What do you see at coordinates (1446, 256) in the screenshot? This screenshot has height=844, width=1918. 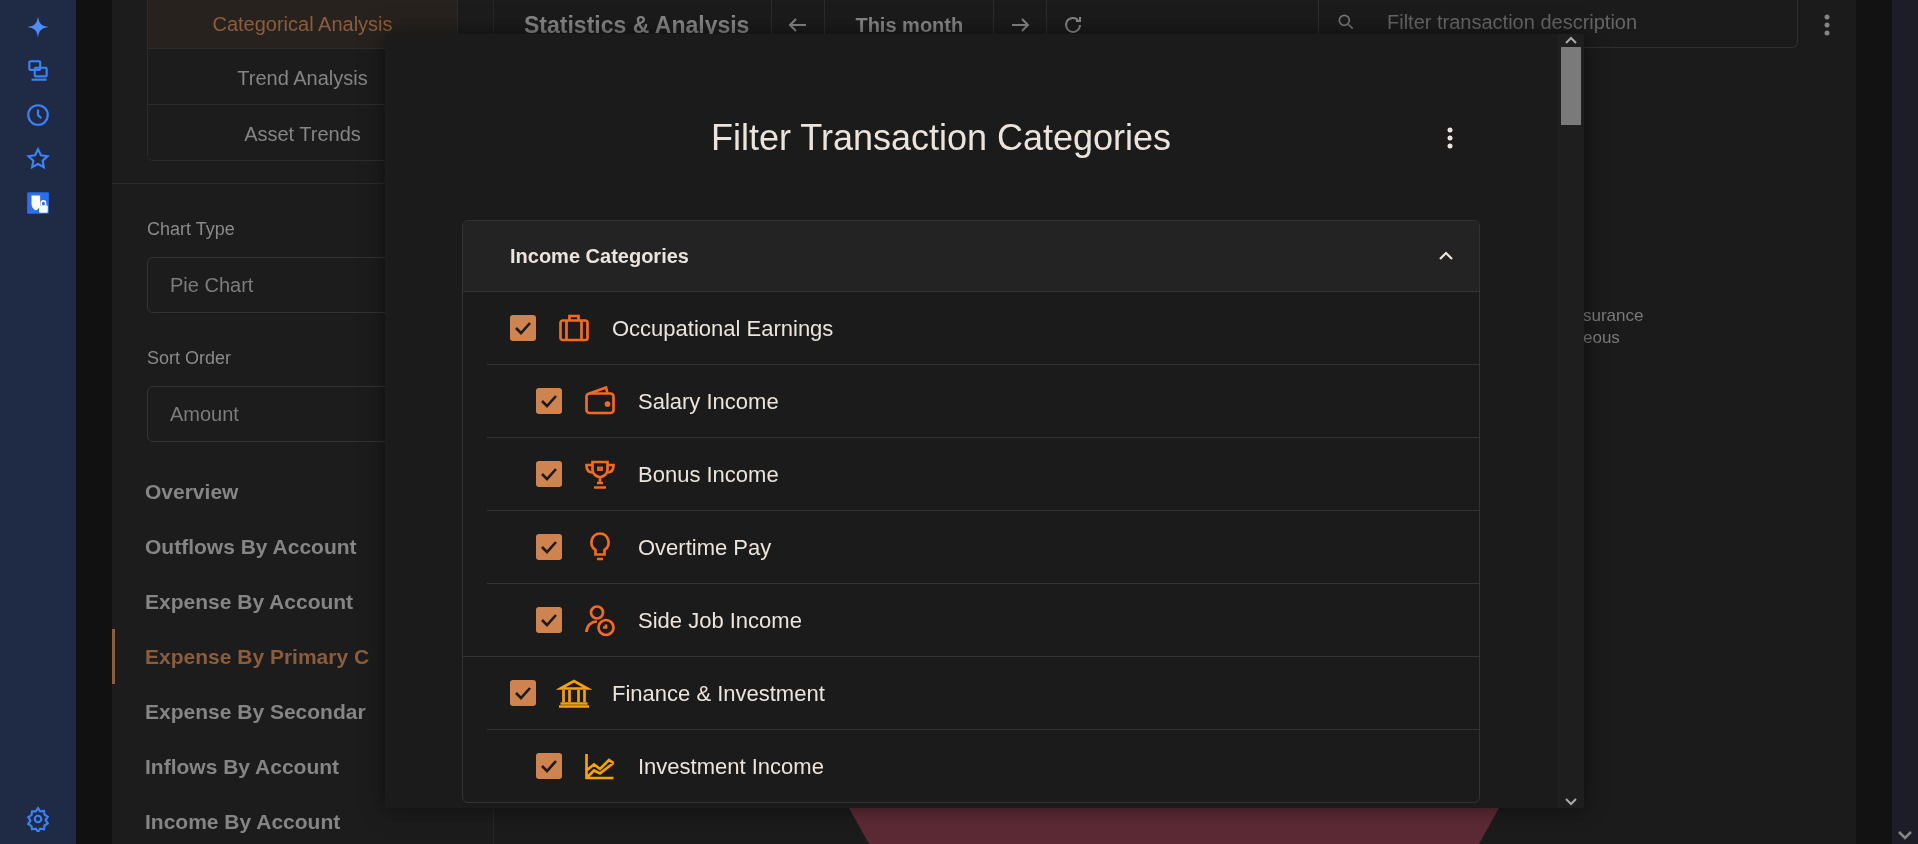 I see `chevron-up-icon` at bounding box center [1446, 256].